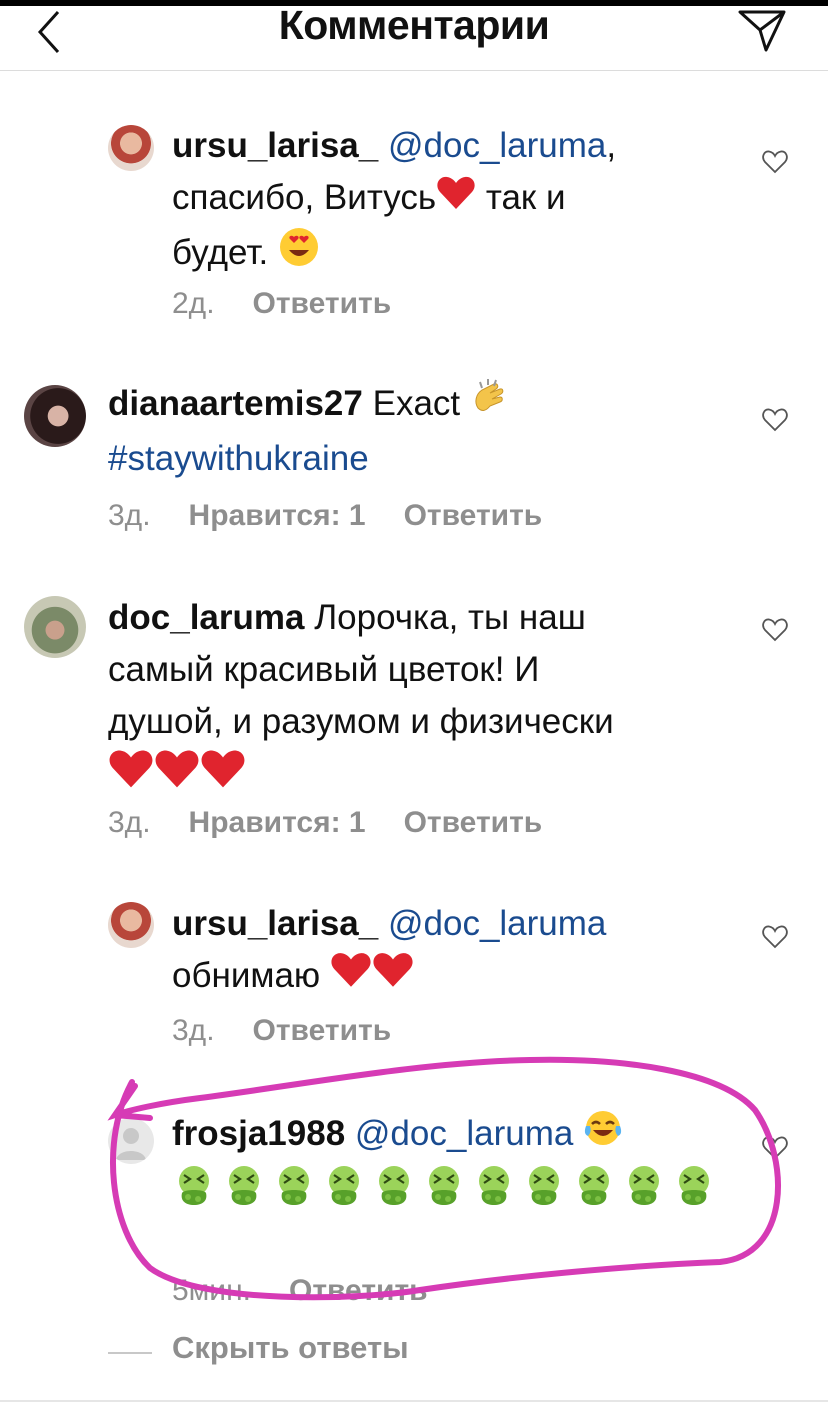 Image resolution: width=828 pixels, height=1416 pixels. I want to click on vomiting-emoji-row, so click(447, 1188).